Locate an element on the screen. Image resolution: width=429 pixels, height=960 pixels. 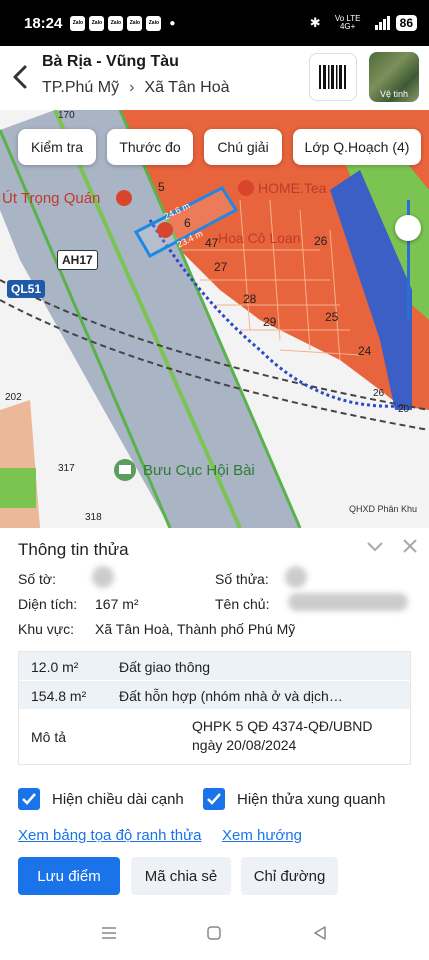
save-point-button: Lưu điểm is located at coordinates (69, 876).